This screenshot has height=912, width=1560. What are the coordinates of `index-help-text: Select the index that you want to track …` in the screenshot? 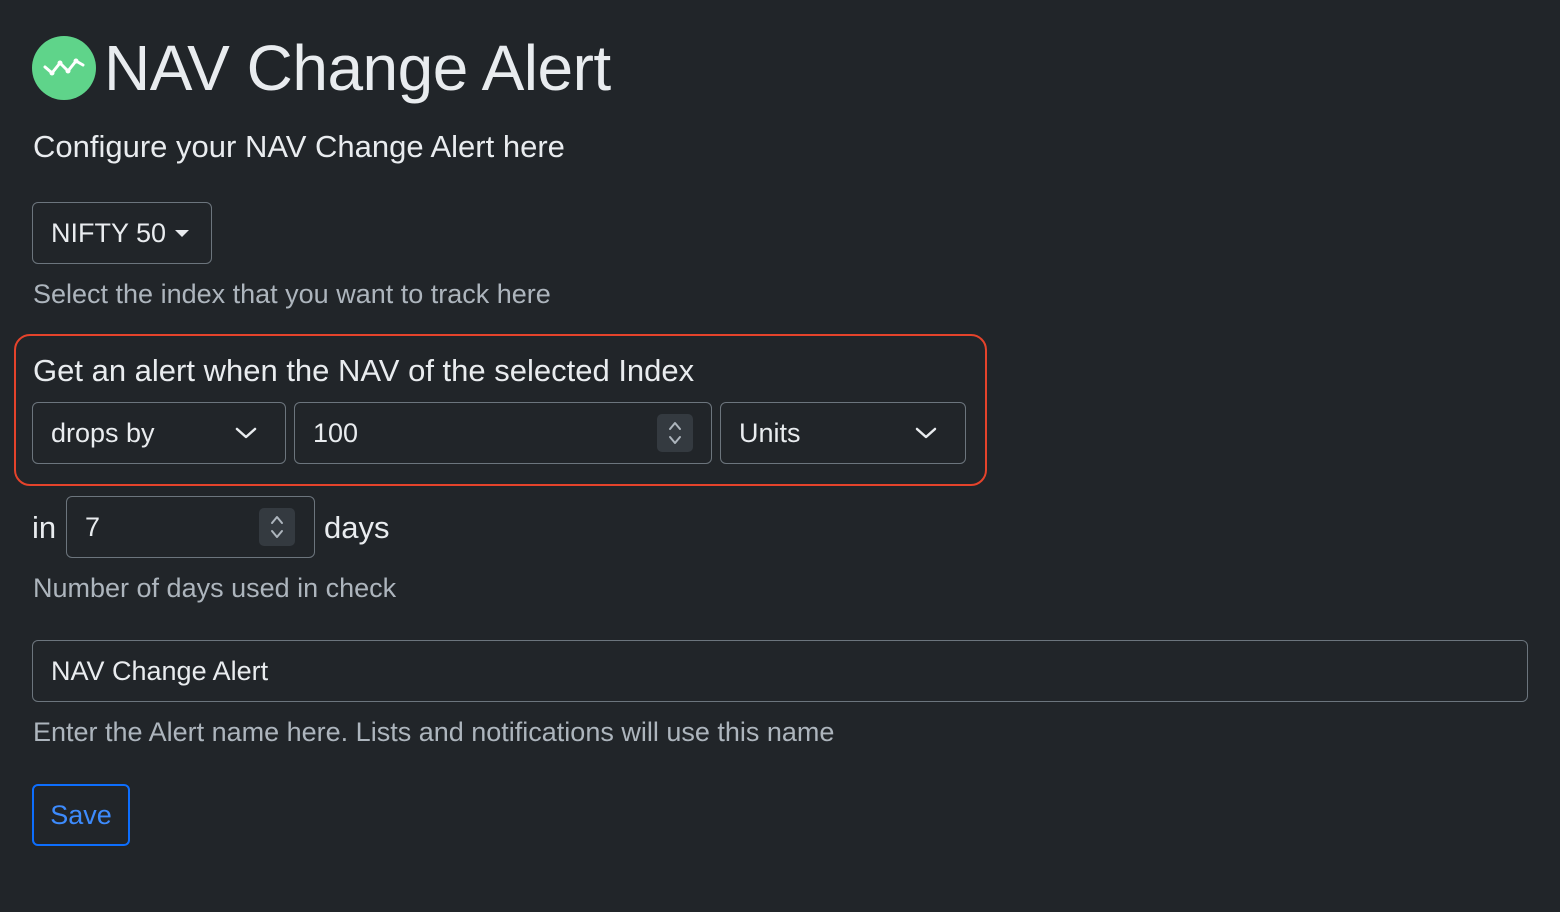 It's located at (292, 294).